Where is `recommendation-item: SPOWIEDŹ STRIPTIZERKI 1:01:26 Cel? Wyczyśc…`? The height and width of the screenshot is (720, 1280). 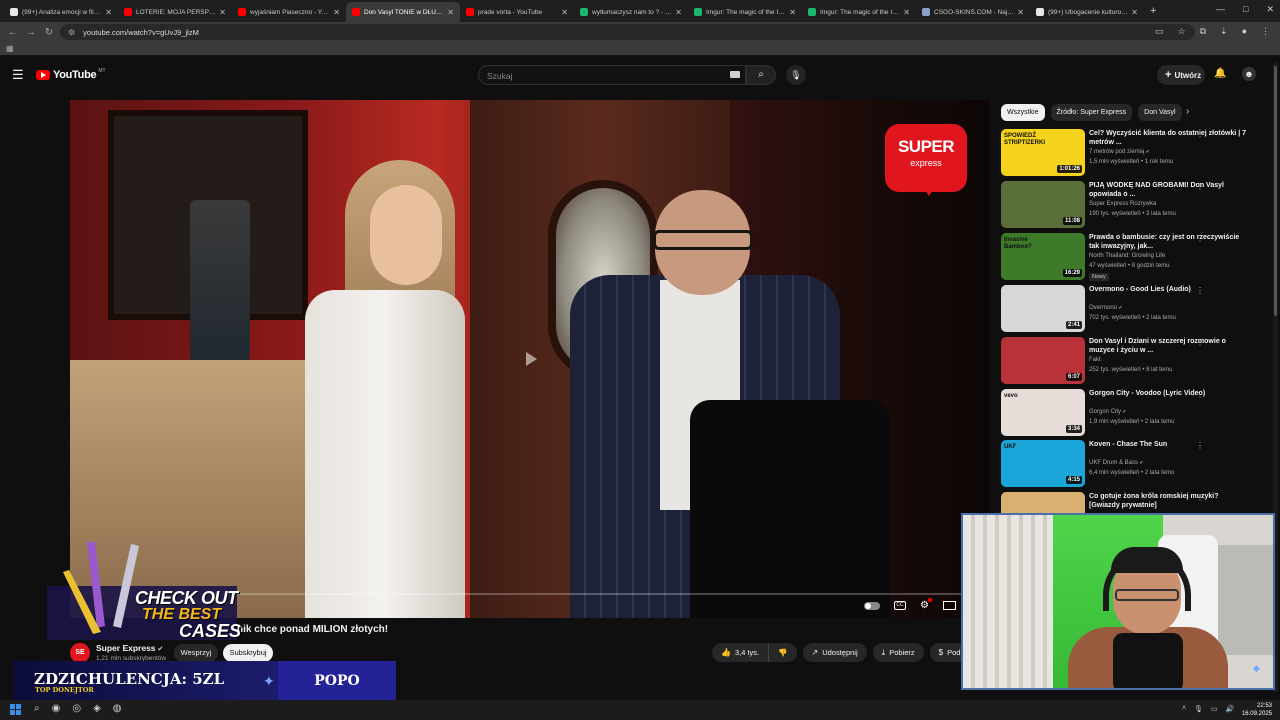
recommendation-item: SPOWIEDŹ STRIPTIZERKI 1:01:26 Cel? Wyczyśc… is located at coordinates (1133, 154).